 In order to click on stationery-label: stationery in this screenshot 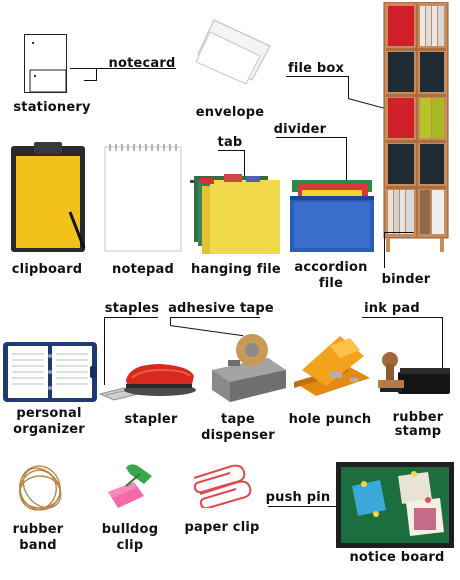, I will do `click(52, 107)`.